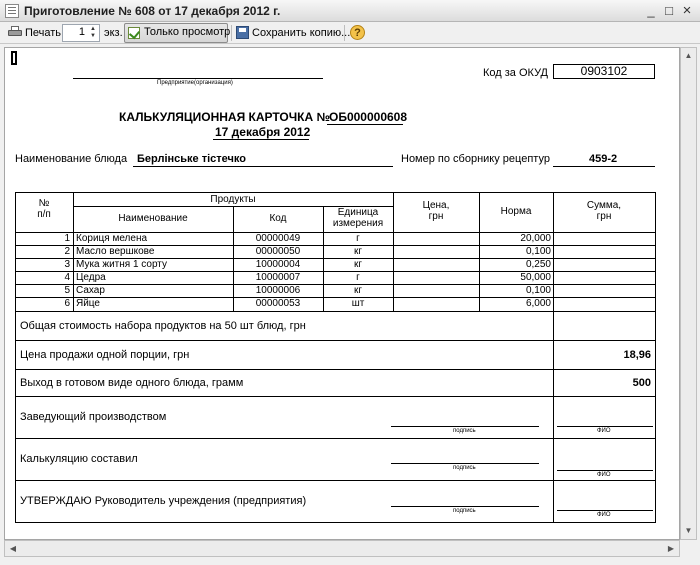 This screenshot has height=565, width=700. Describe the element at coordinates (687, 11) in the screenshot. I see `close-button: ×` at that location.